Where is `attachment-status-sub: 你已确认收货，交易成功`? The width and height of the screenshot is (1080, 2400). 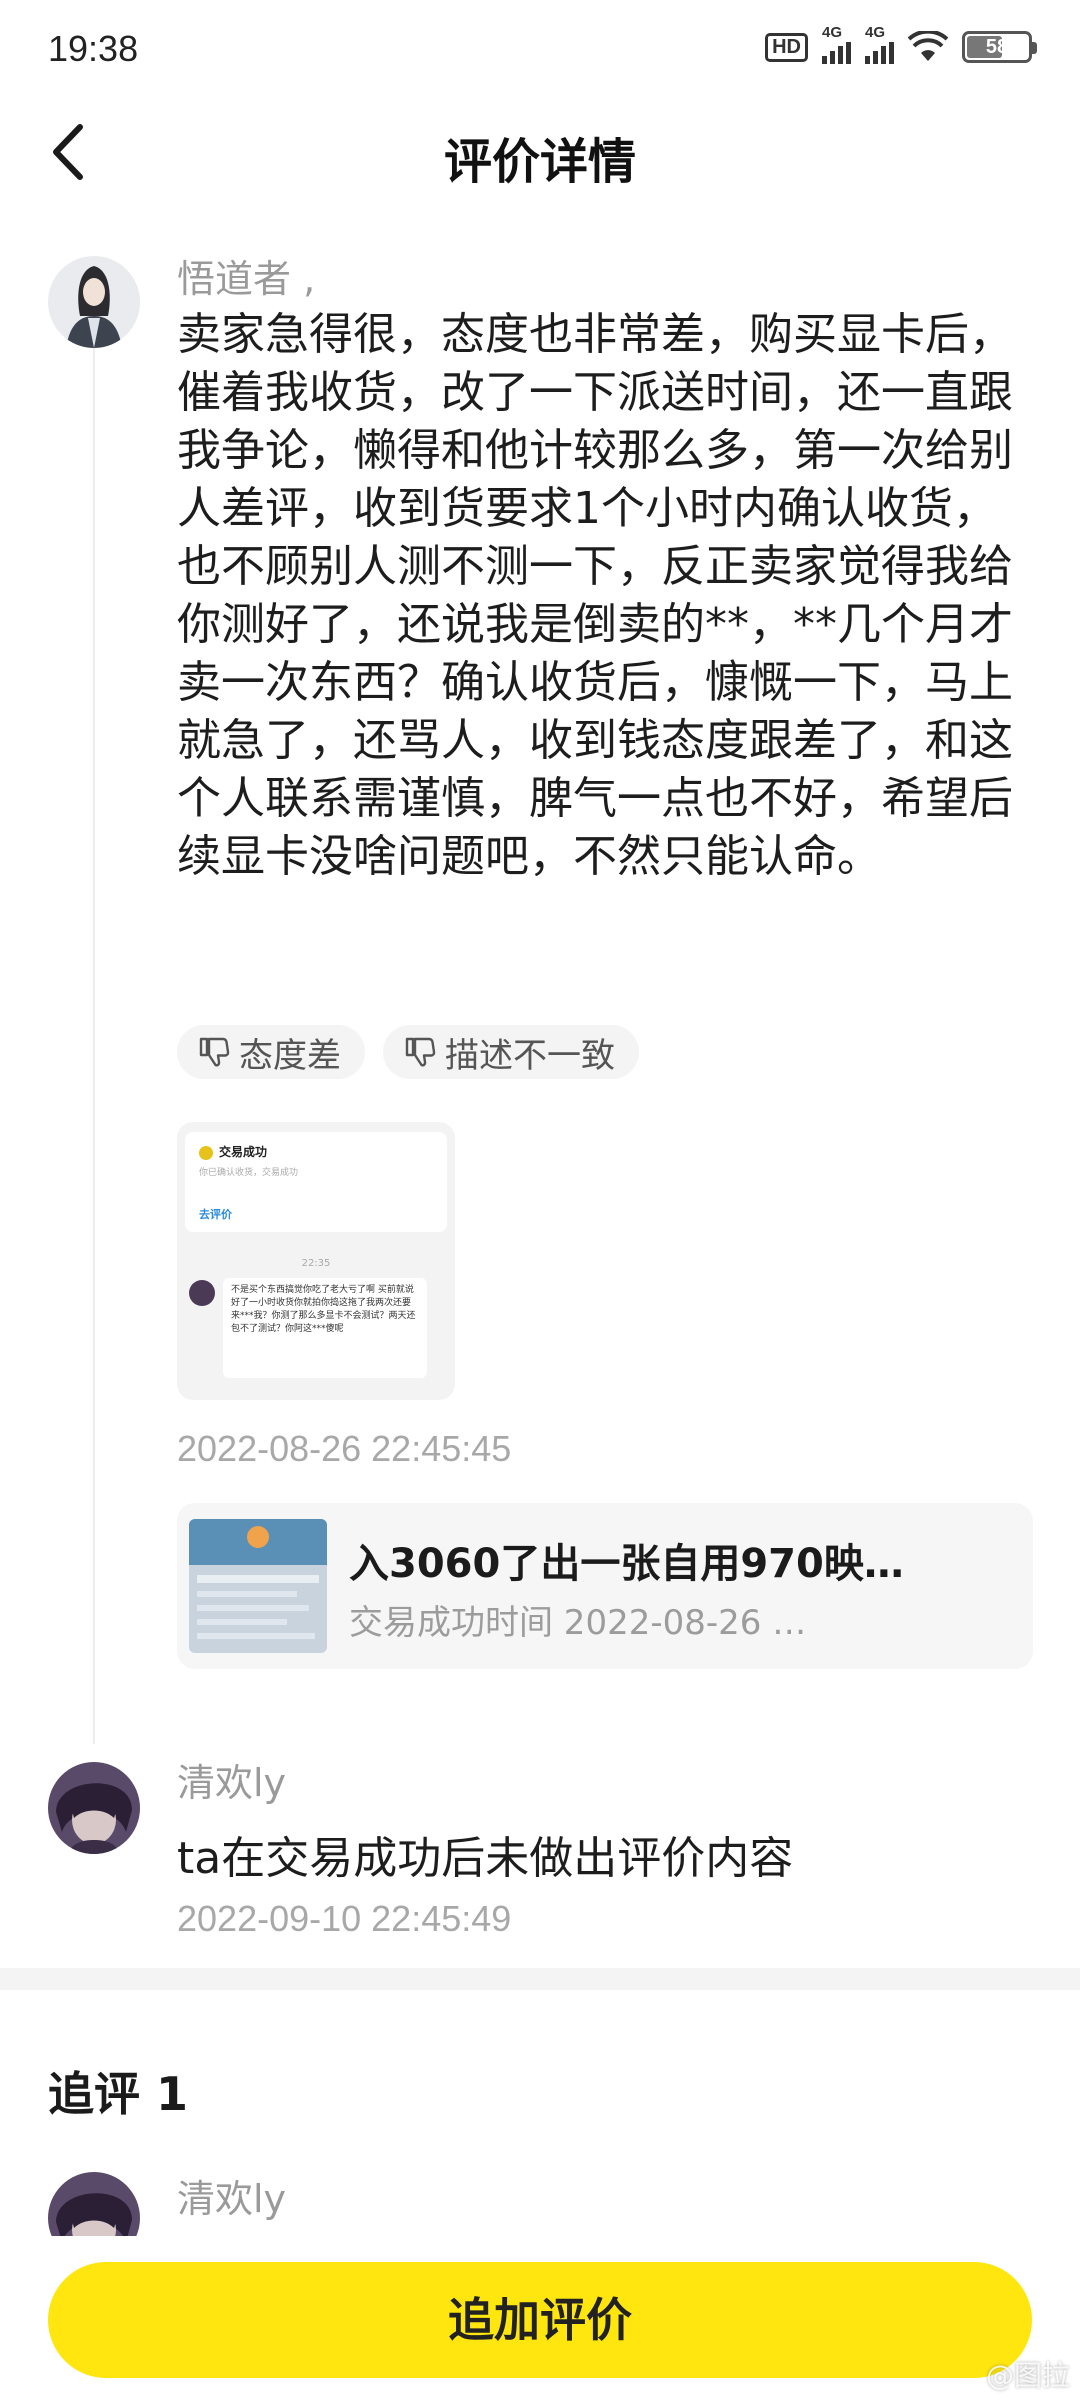
attachment-status-sub: 你已确认收货，交易成功 is located at coordinates (249, 1173).